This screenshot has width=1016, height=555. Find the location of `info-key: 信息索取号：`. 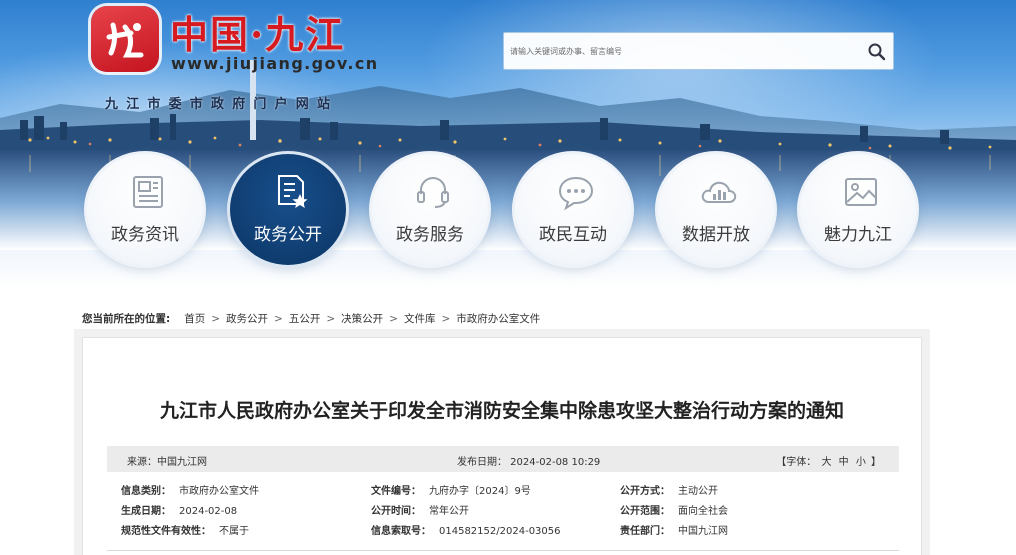

info-key: 信息索取号： is located at coordinates (401, 531).